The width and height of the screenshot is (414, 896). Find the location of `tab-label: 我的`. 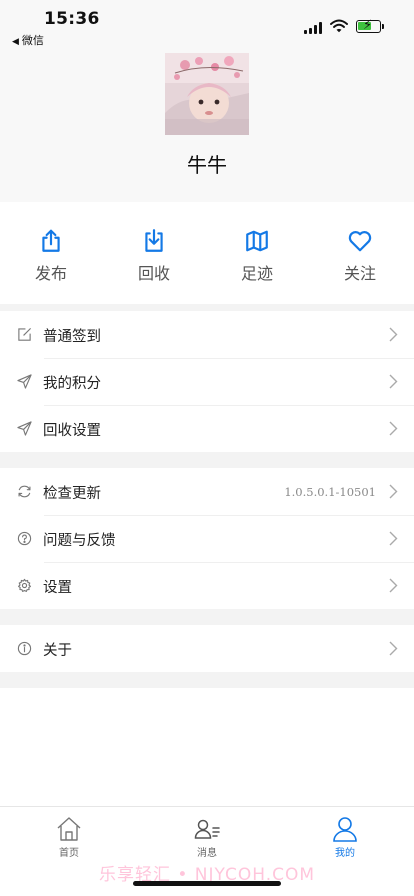

tab-label: 我的 is located at coordinates (345, 853).